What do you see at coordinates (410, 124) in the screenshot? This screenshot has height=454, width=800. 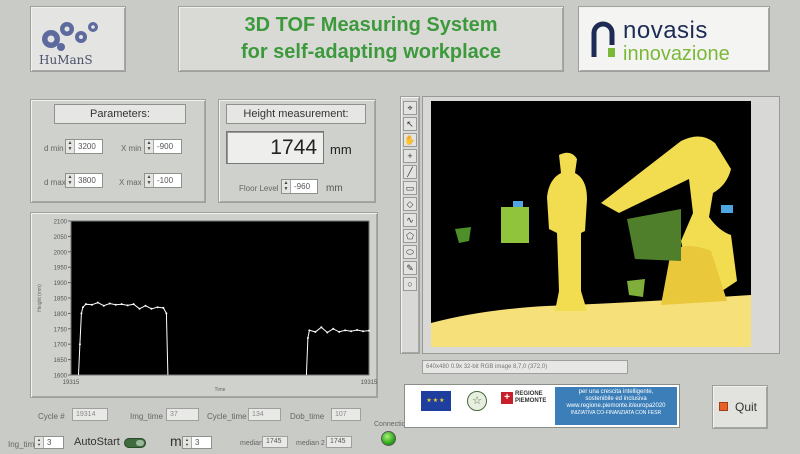 I see `arrow-icon: ↖` at bounding box center [410, 124].